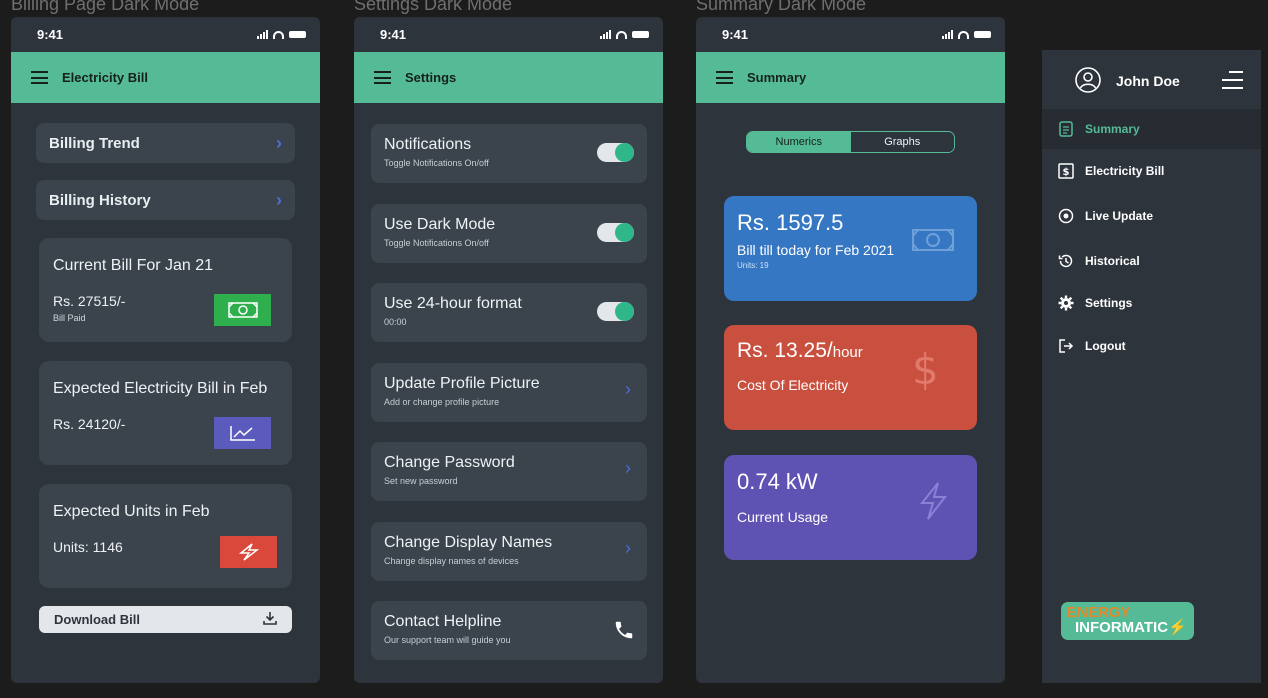 The image size is (1268, 698). Describe the element at coordinates (89, 301) in the screenshot. I see `current-bill-amount: Rs. 27515/-` at that location.